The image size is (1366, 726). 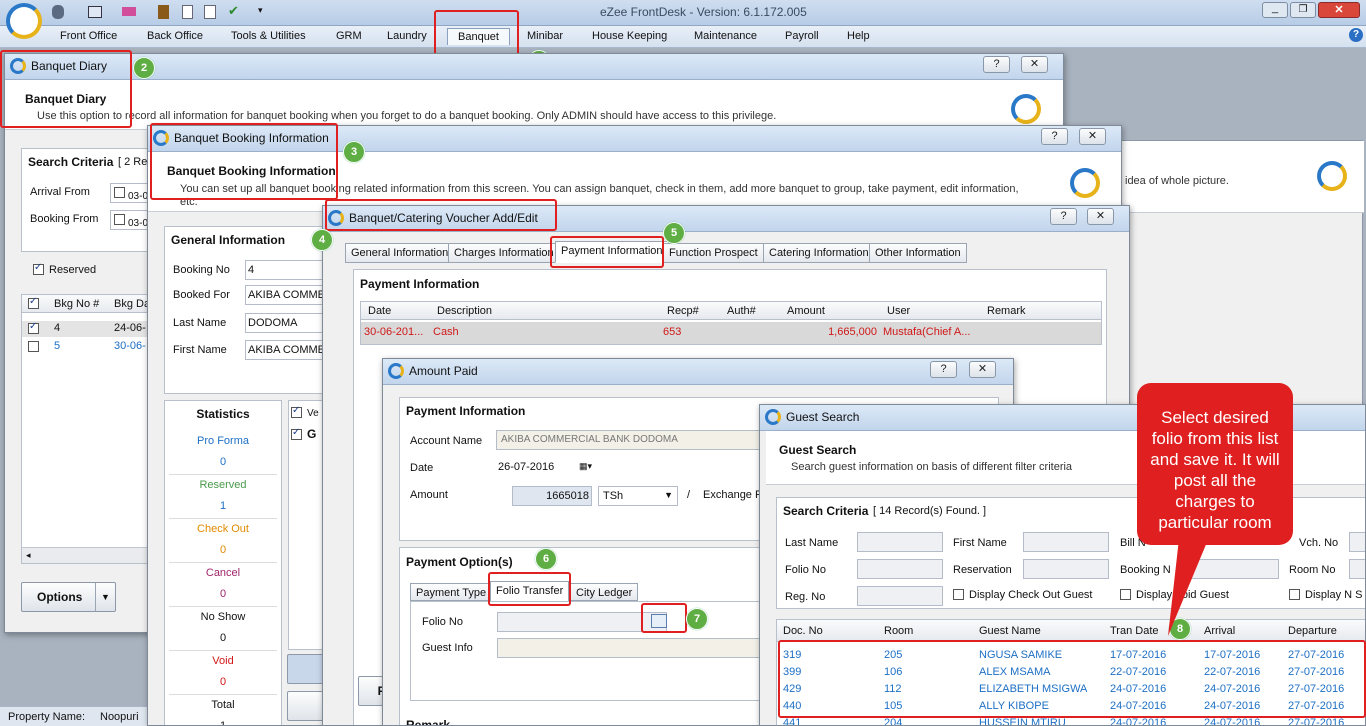 What do you see at coordinates (1063, 216) in the screenshot?
I see `voucher-help-button: ?` at bounding box center [1063, 216].